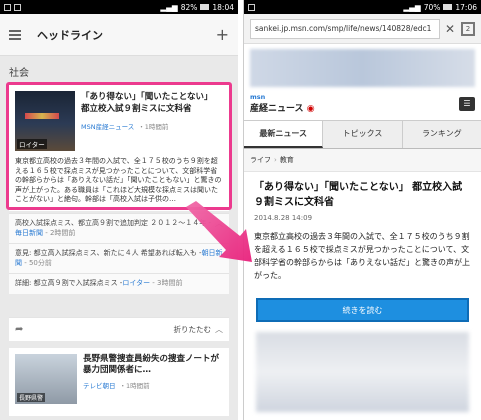  What do you see at coordinates (223, 7) in the screenshot?
I see `clock: 18:04` at bounding box center [223, 7].